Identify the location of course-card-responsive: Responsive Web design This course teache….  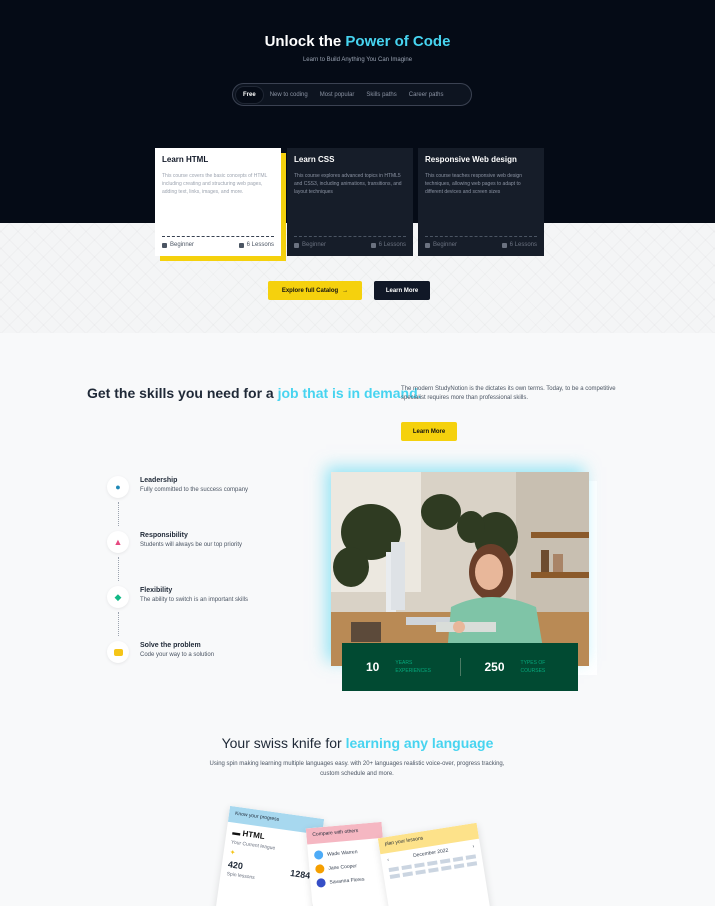
(481, 202).